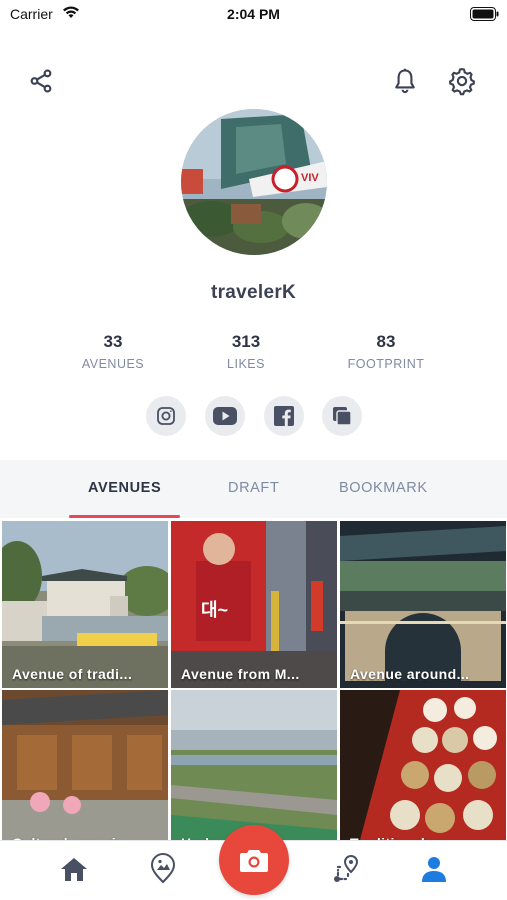 This screenshot has width=507, height=900. I want to click on tab-bookmark: BOOKMARK, so click(383, 488).